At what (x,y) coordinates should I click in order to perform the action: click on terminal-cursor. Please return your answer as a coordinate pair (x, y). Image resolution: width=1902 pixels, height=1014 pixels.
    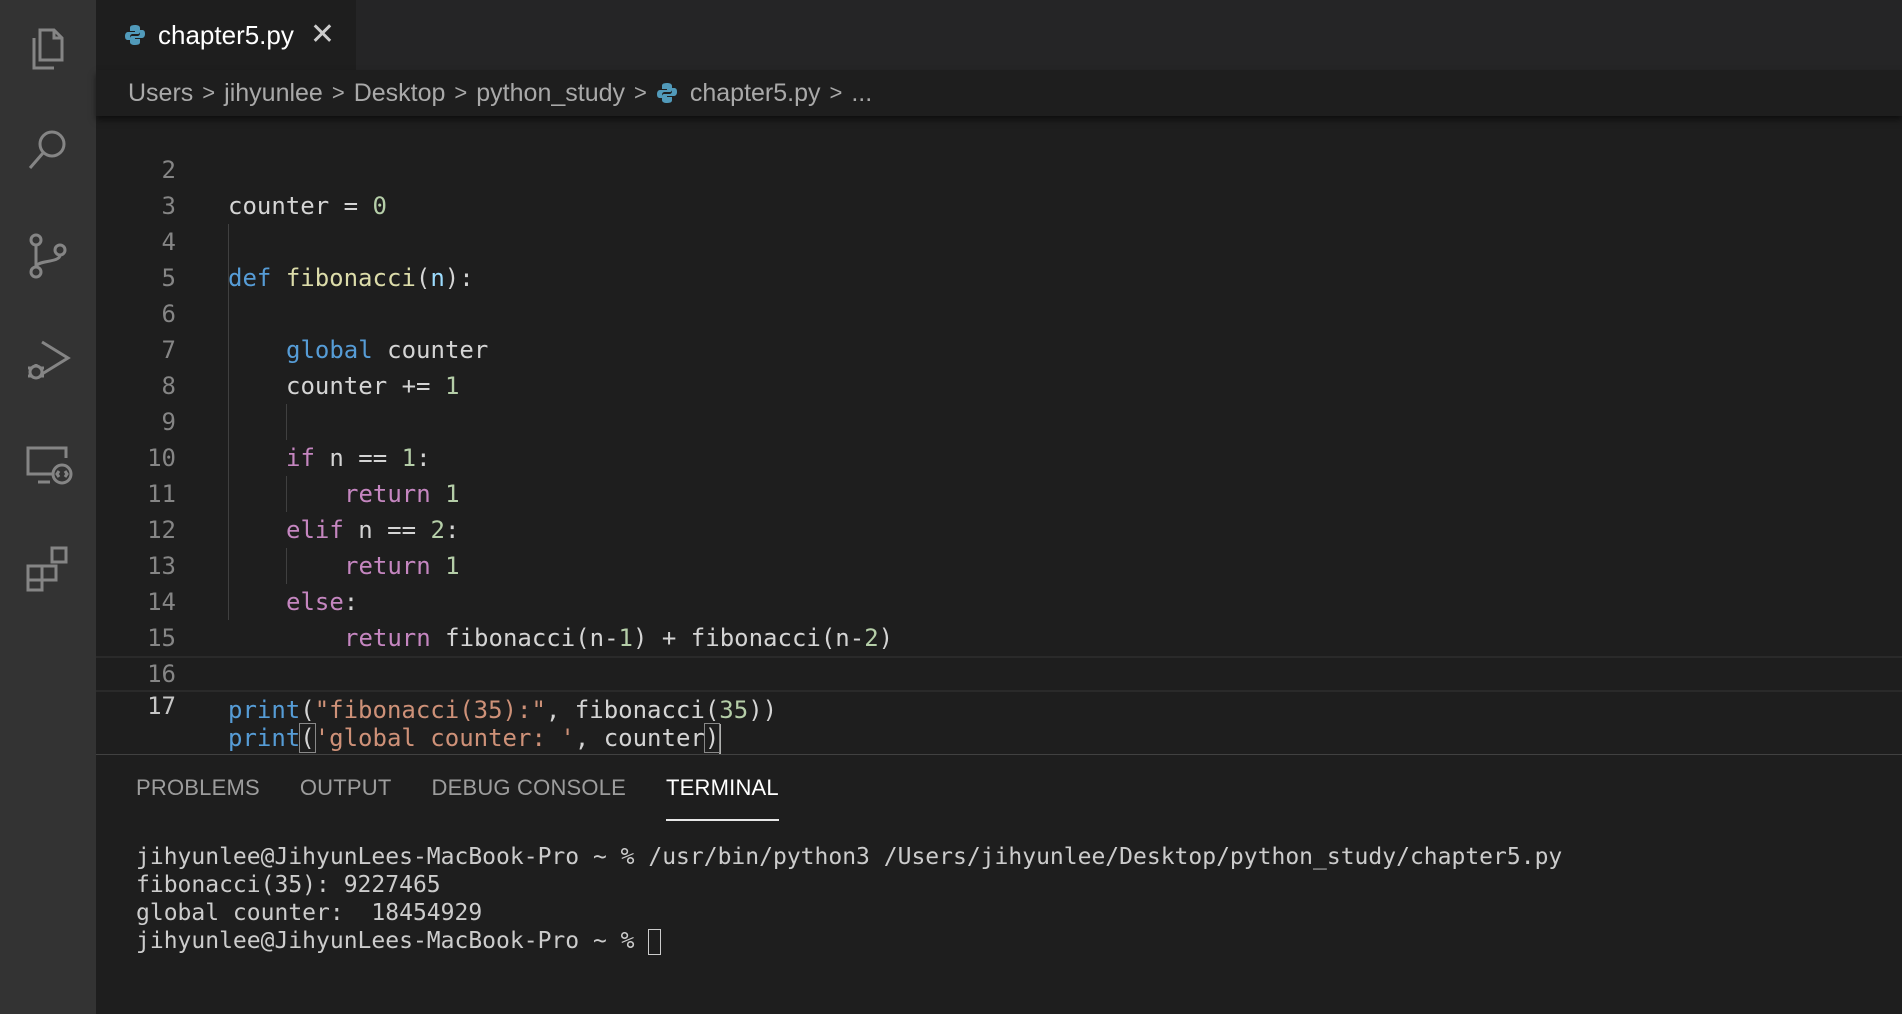
    Looking at the image, I should click on (655, 941).